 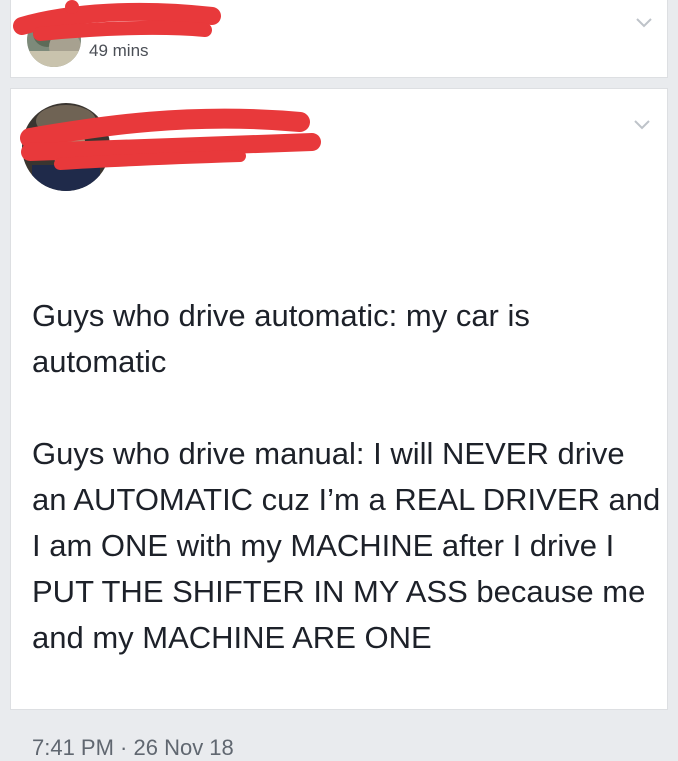 I want to click on post-timestamp: 49 mins, so click(x=119, y=51).